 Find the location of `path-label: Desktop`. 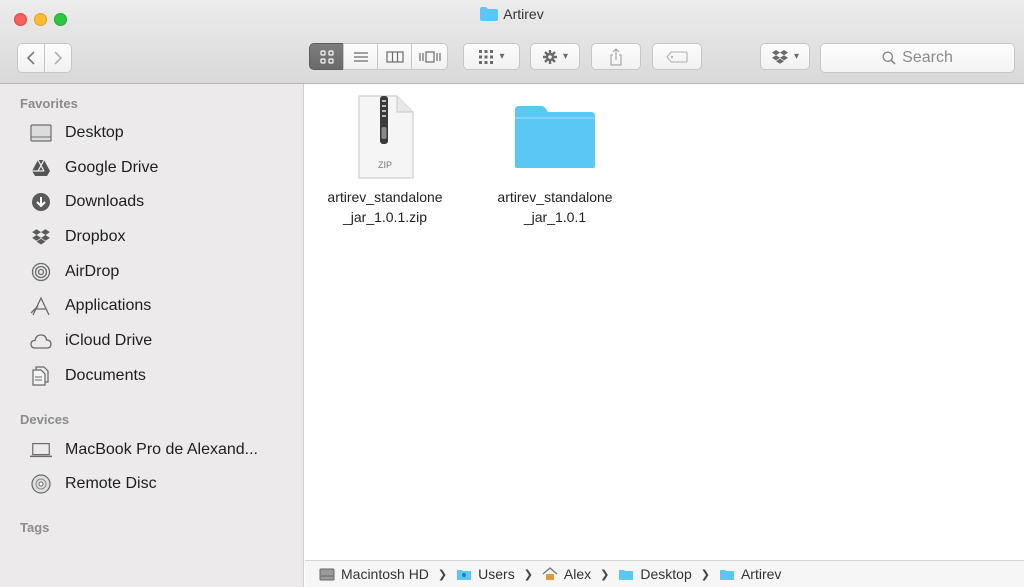

path-label: Desktop is located at coordinates (666, 574).